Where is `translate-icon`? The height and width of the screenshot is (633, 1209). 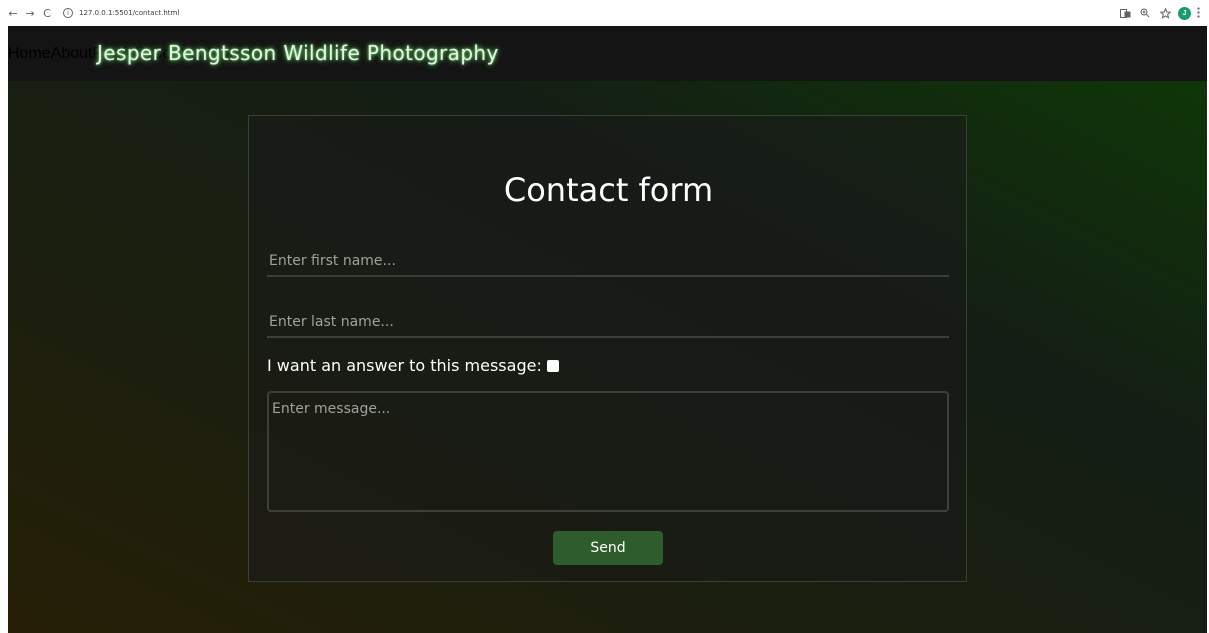 translate-icon is located at coordinates (1125, 13).